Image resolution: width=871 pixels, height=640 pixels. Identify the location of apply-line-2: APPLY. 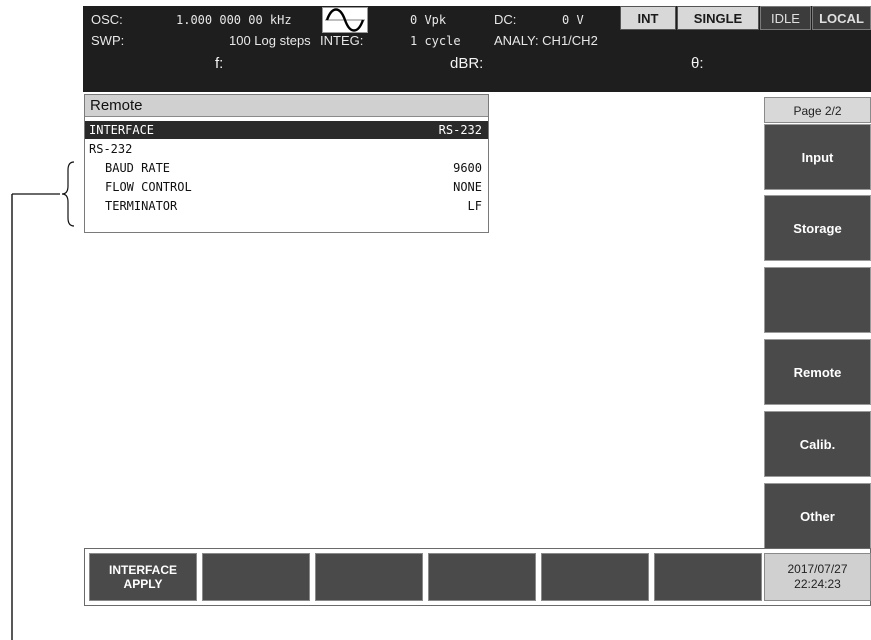
(143, 584).